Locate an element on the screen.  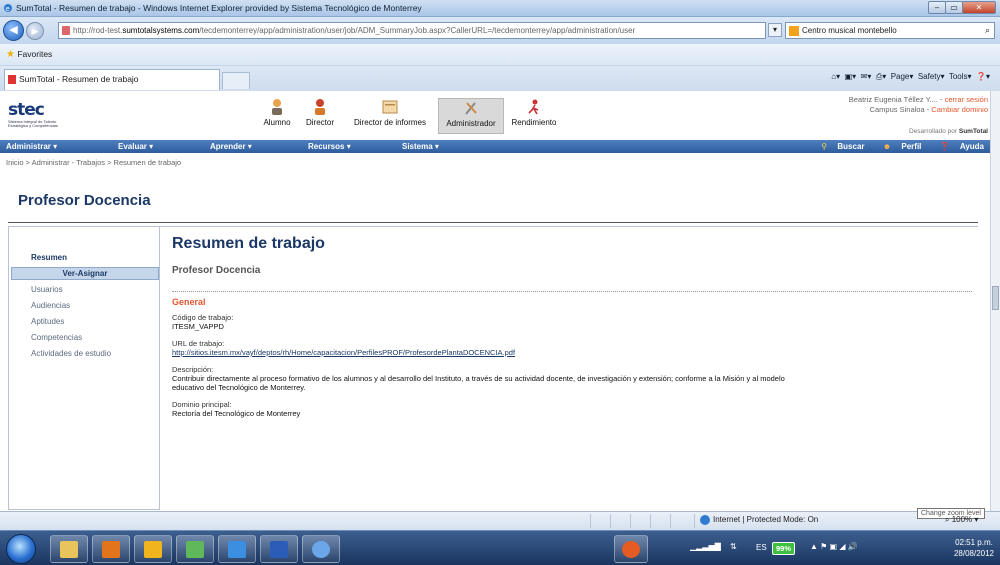
word-icon is located at coordinates (279, 549).